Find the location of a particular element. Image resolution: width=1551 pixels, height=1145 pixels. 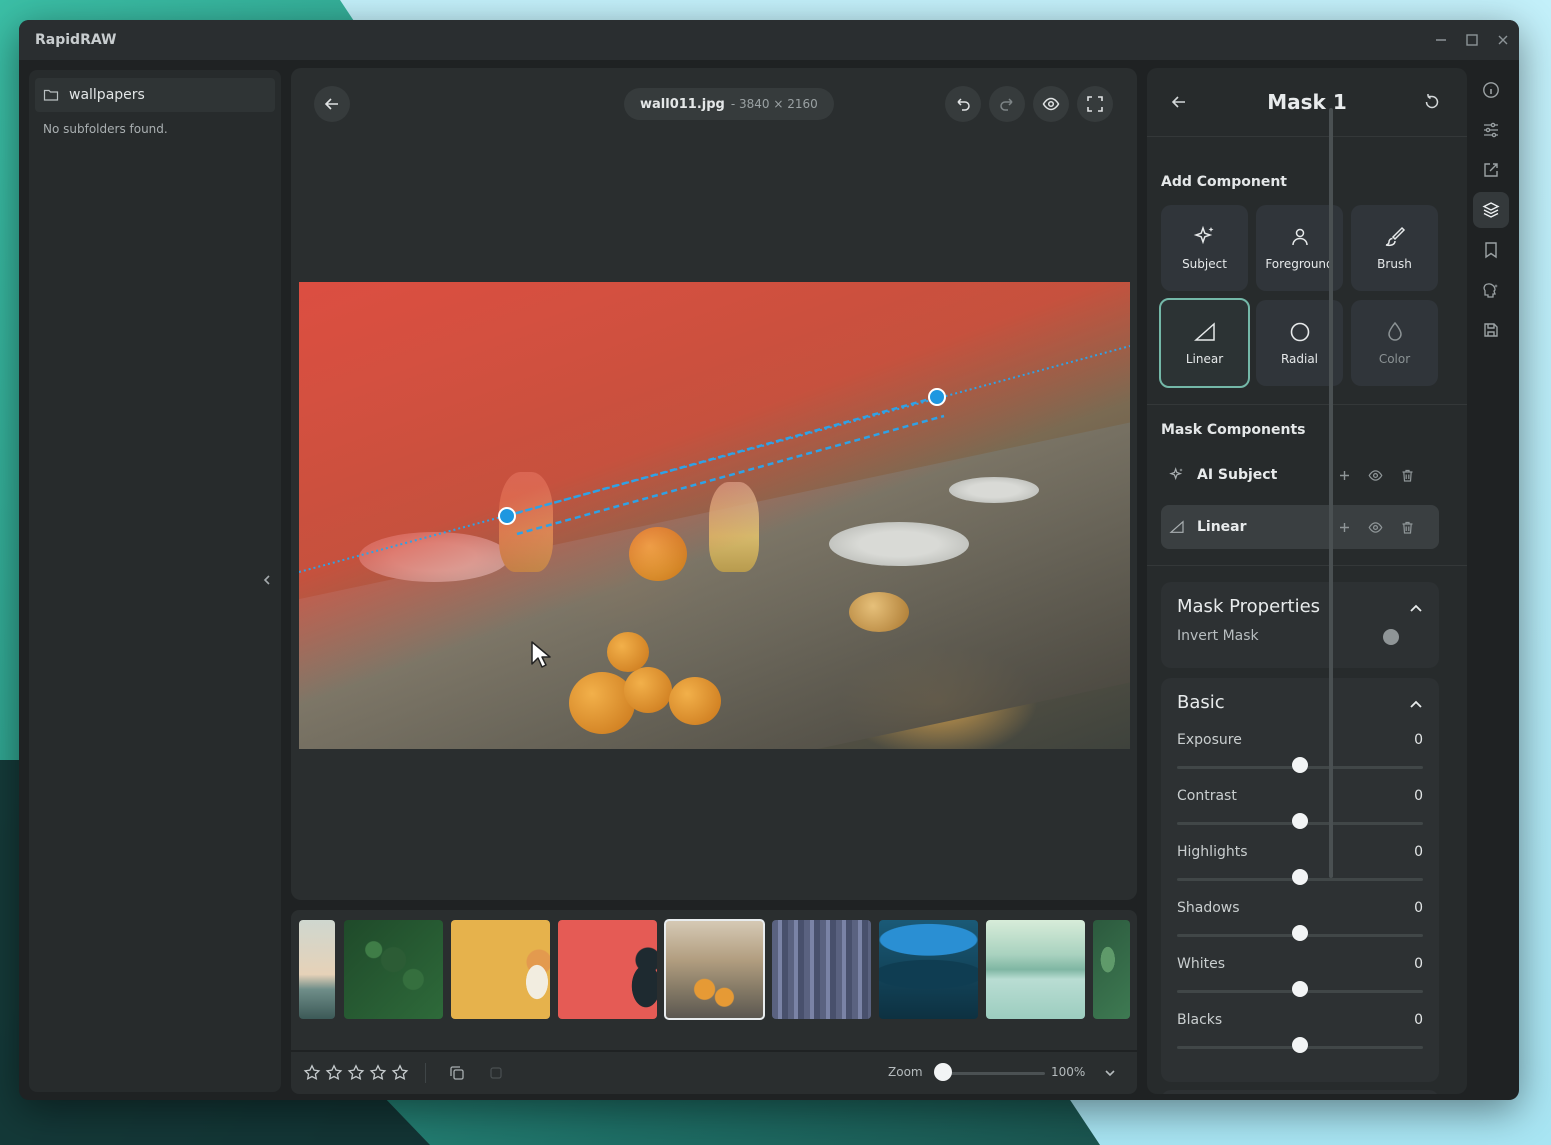

thumbnail-forest is located at coordinates (393, 969).